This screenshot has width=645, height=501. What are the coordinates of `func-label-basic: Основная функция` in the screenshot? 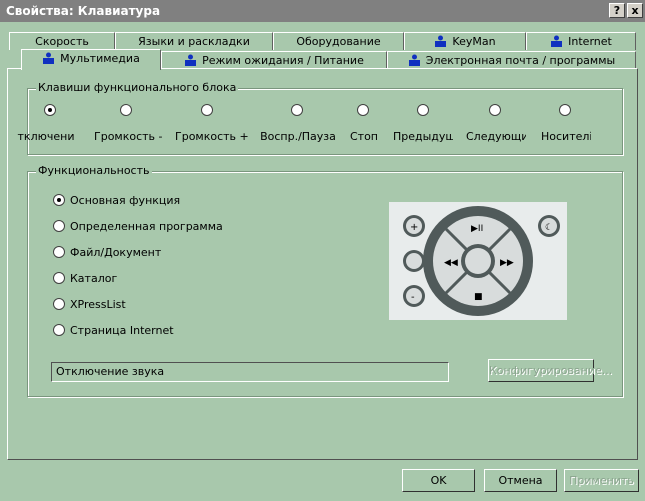 It's located at (125, 200).